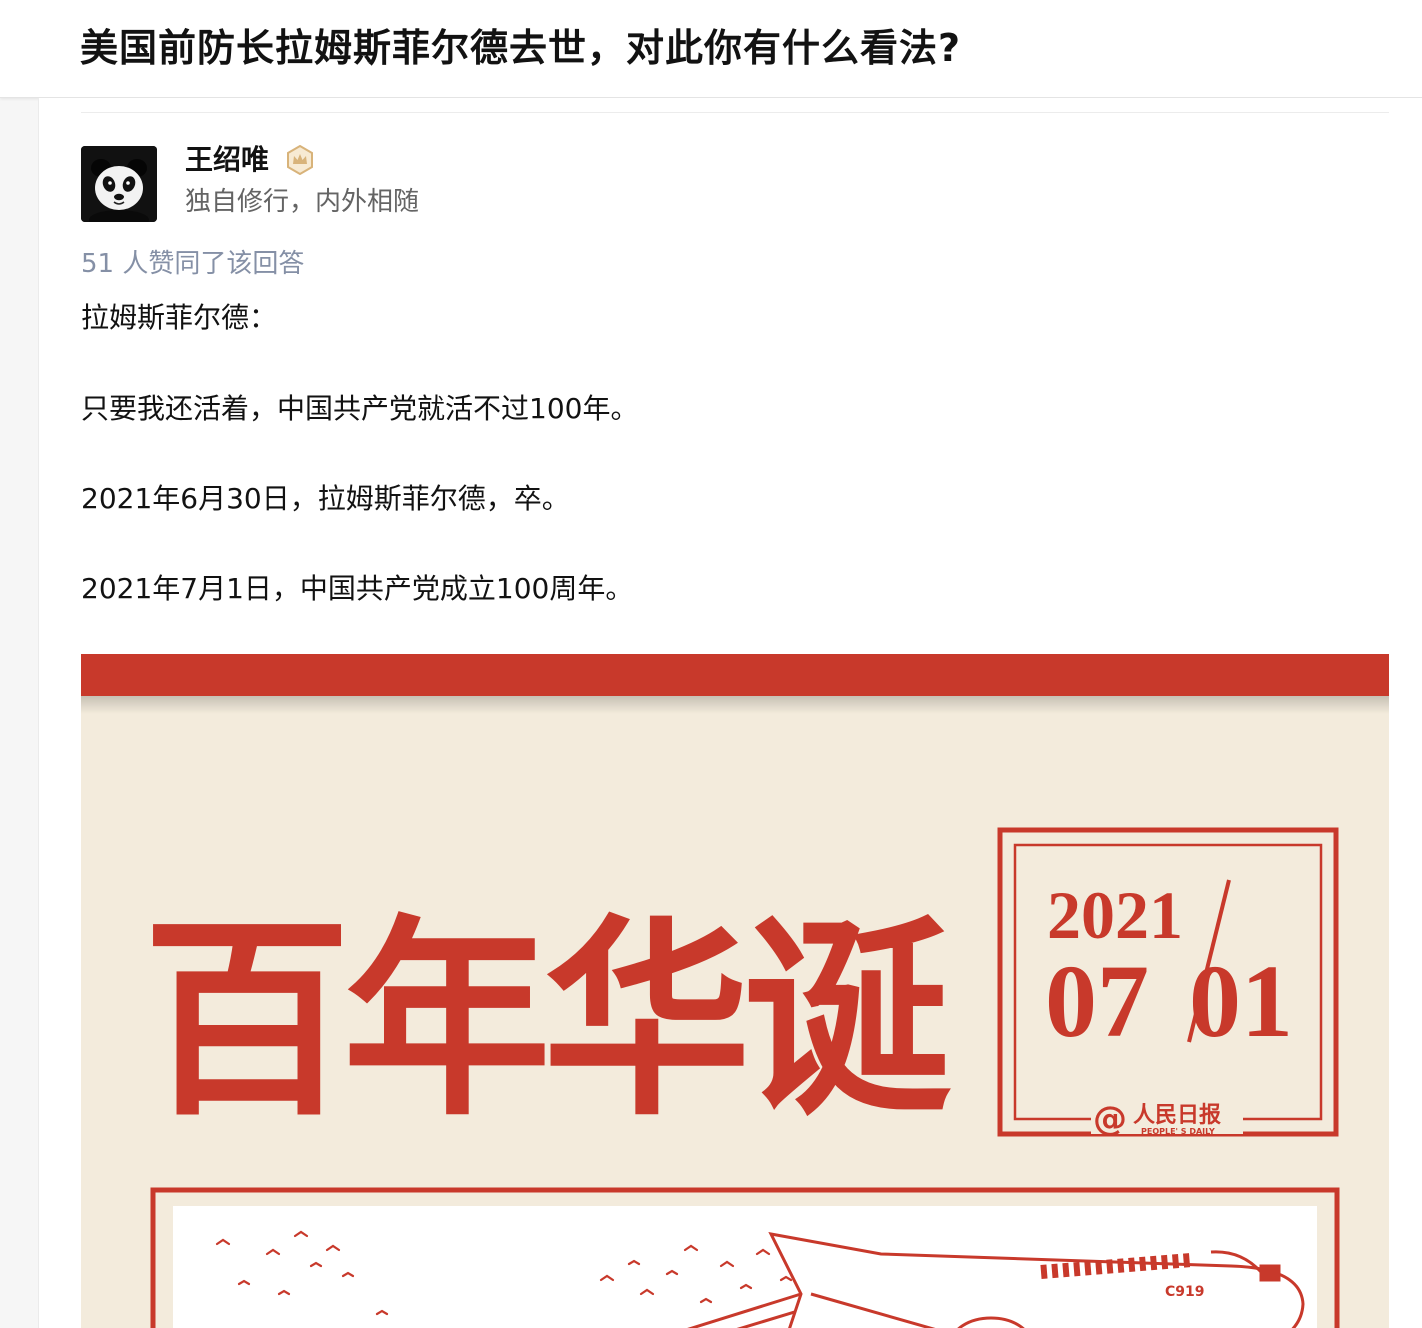  I want to click on avatar, so click(119, 184).